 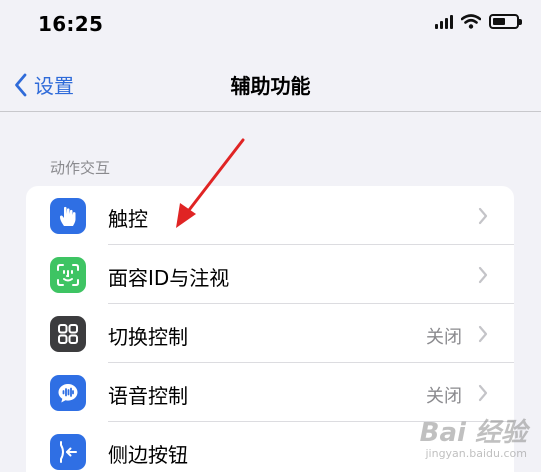 I want to click on status-bar: 16:25, so click(x=270, y=25).